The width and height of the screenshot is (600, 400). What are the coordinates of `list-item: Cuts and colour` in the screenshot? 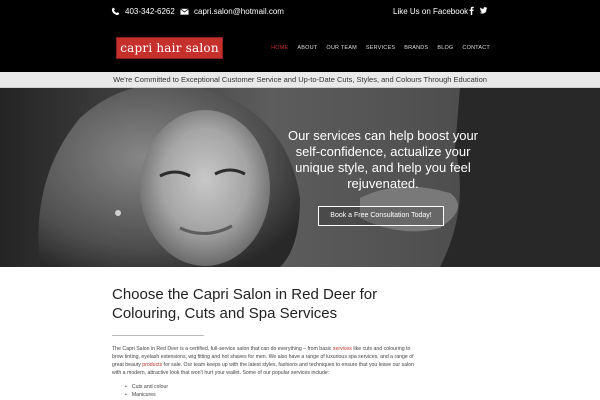 It's located at (302, 387).